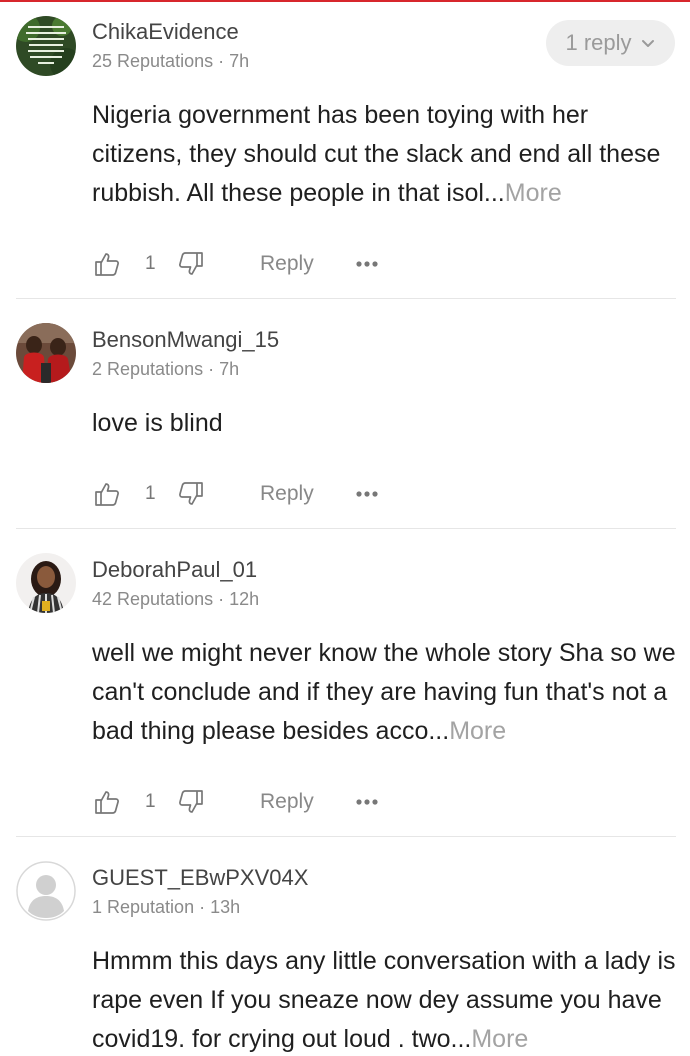  What do you see at coordinates (384, 423) in the screenshot?
I see `comment-text: love is blind` at bounding box center [384, 423].